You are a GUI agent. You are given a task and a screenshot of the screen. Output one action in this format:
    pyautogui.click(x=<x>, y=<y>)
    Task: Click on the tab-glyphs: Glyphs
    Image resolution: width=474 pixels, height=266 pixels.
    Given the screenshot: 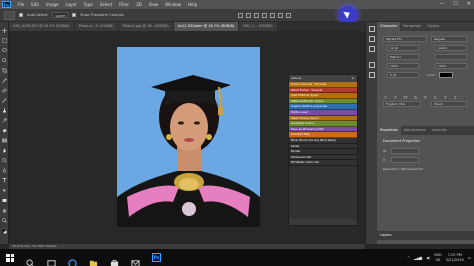 What is the action you would take?
    pyautogui.click(x=433, y=26)
    